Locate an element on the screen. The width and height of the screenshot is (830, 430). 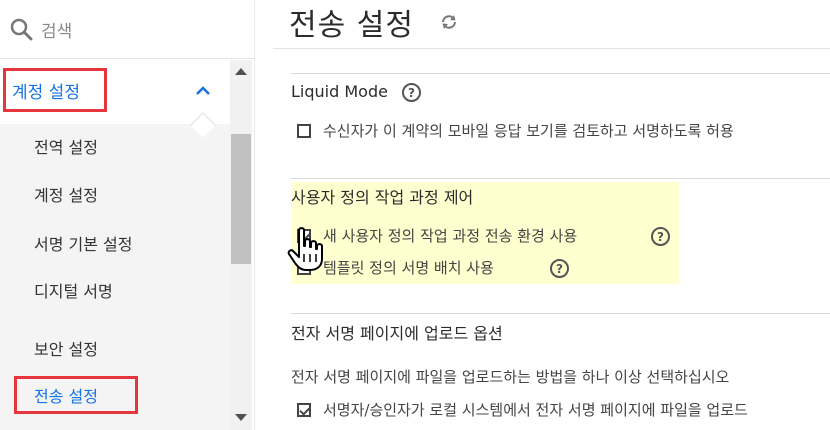
sidebar-section-label: 계정 설정 is located at coordinates (46, 92).